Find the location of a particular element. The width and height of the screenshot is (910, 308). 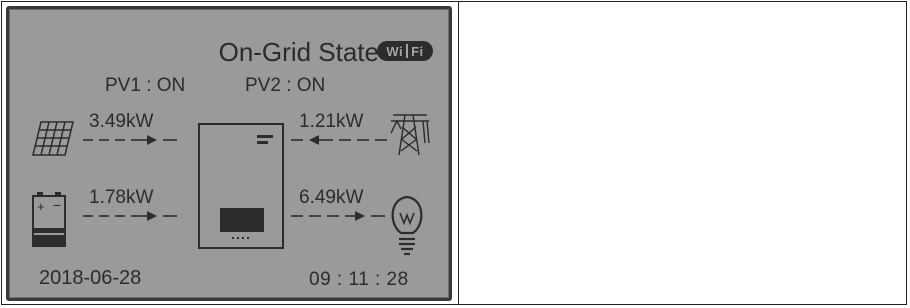

inverter-icon is located at coordinates (241, 186).